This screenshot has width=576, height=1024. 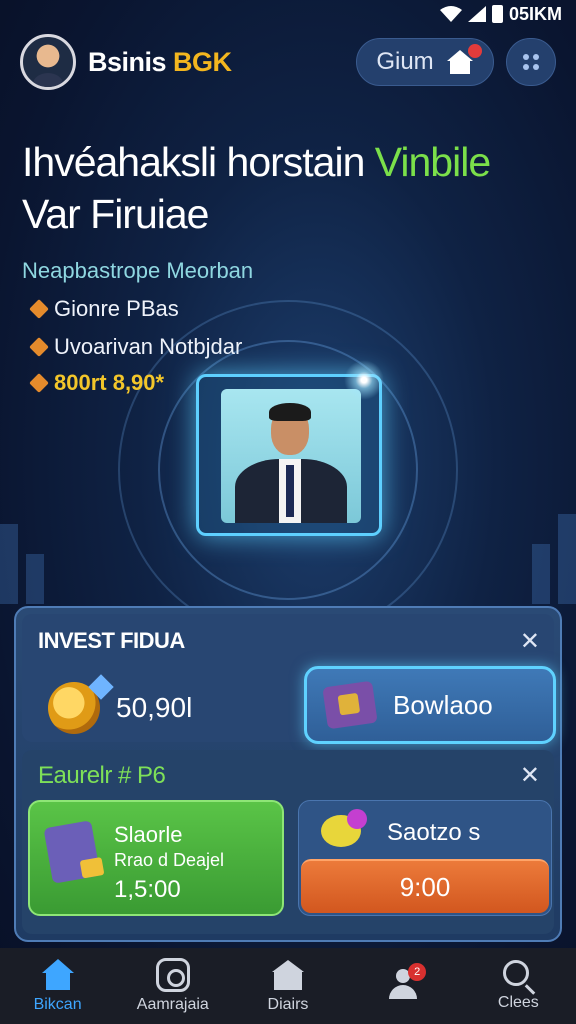 What do you see at coordinates (289, 679) in the screenshot?
I see `invest-row: INVEST FIDUA ✕ 50,90l Bowlaoo` at bounding box center [289, 679].